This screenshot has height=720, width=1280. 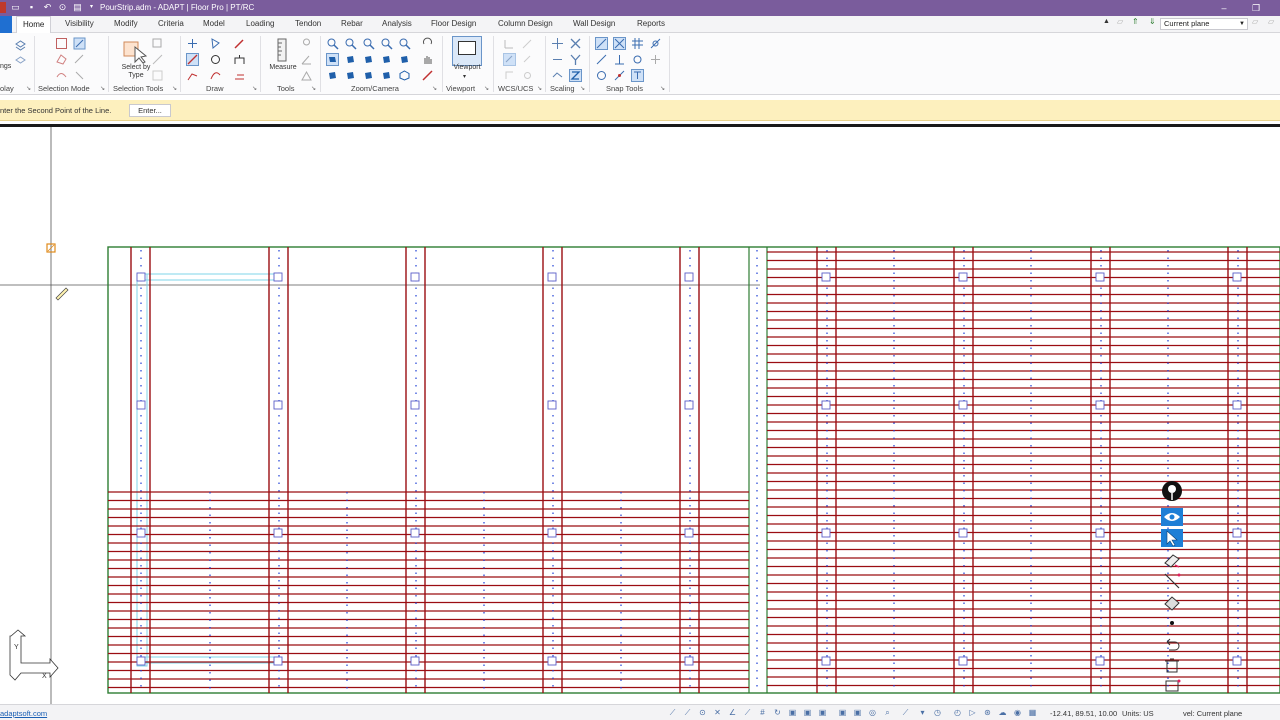 What do you see at coordinates (972, 712) in the screenshot?
I see `nav-prev-icon: ▷` at bounding box center [972, 712].